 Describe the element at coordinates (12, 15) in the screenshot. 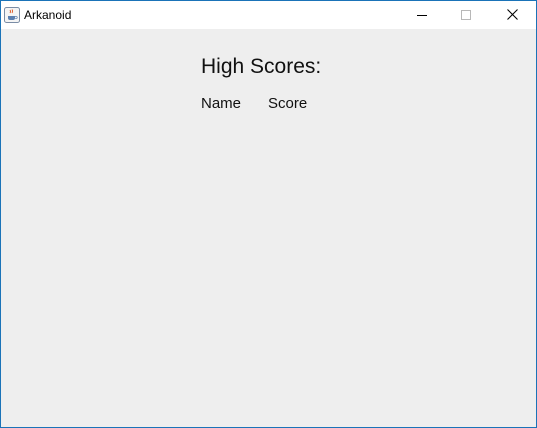

I see `java-cup-icon` at that location.